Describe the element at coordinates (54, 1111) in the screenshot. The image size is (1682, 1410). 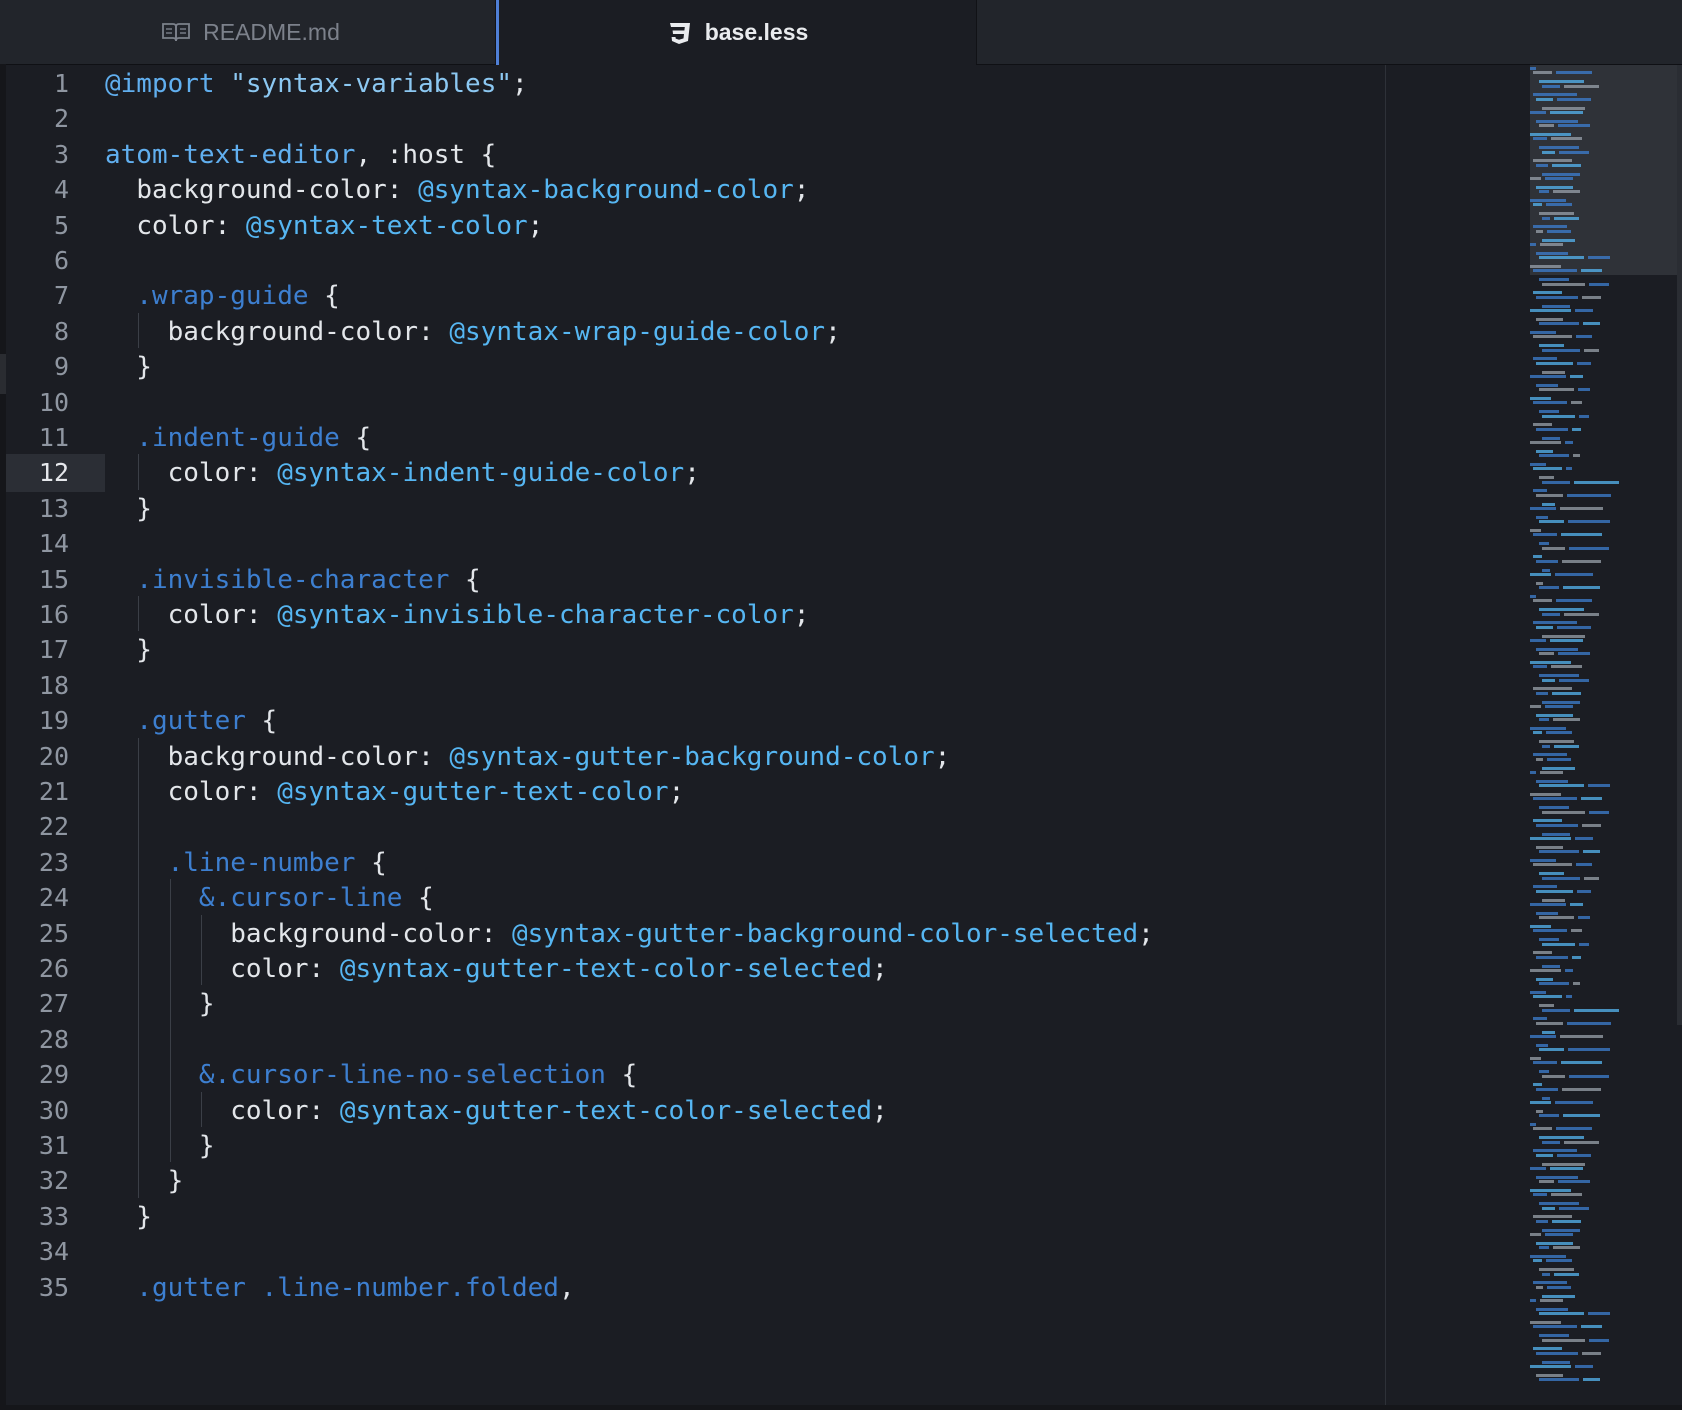
I see `line-number: 30` at that location.